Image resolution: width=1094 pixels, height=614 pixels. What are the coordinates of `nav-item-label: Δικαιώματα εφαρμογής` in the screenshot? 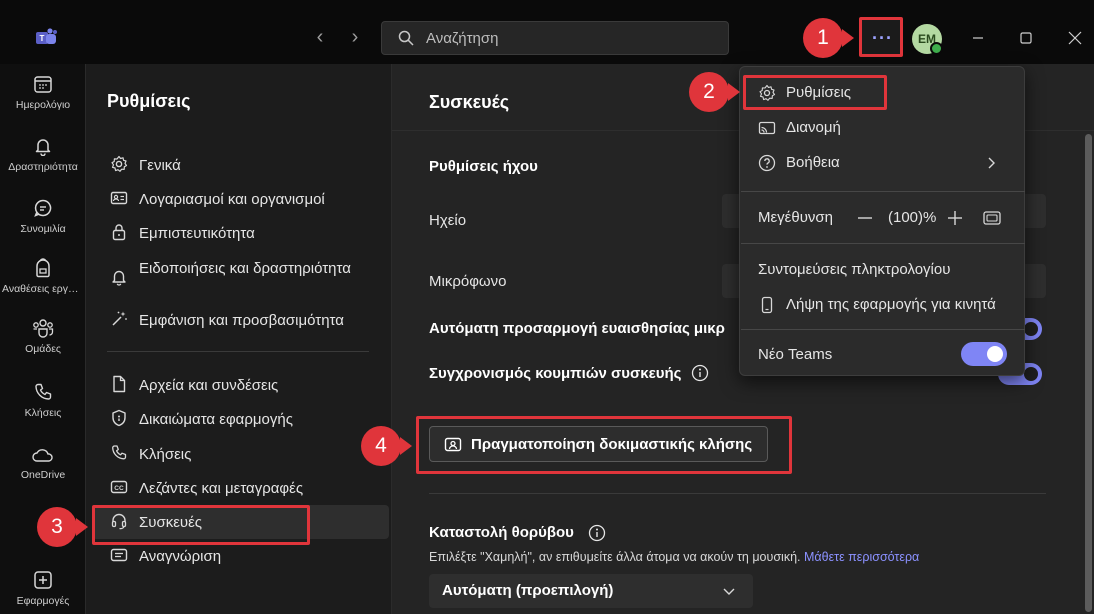 It's located at (216, 419).